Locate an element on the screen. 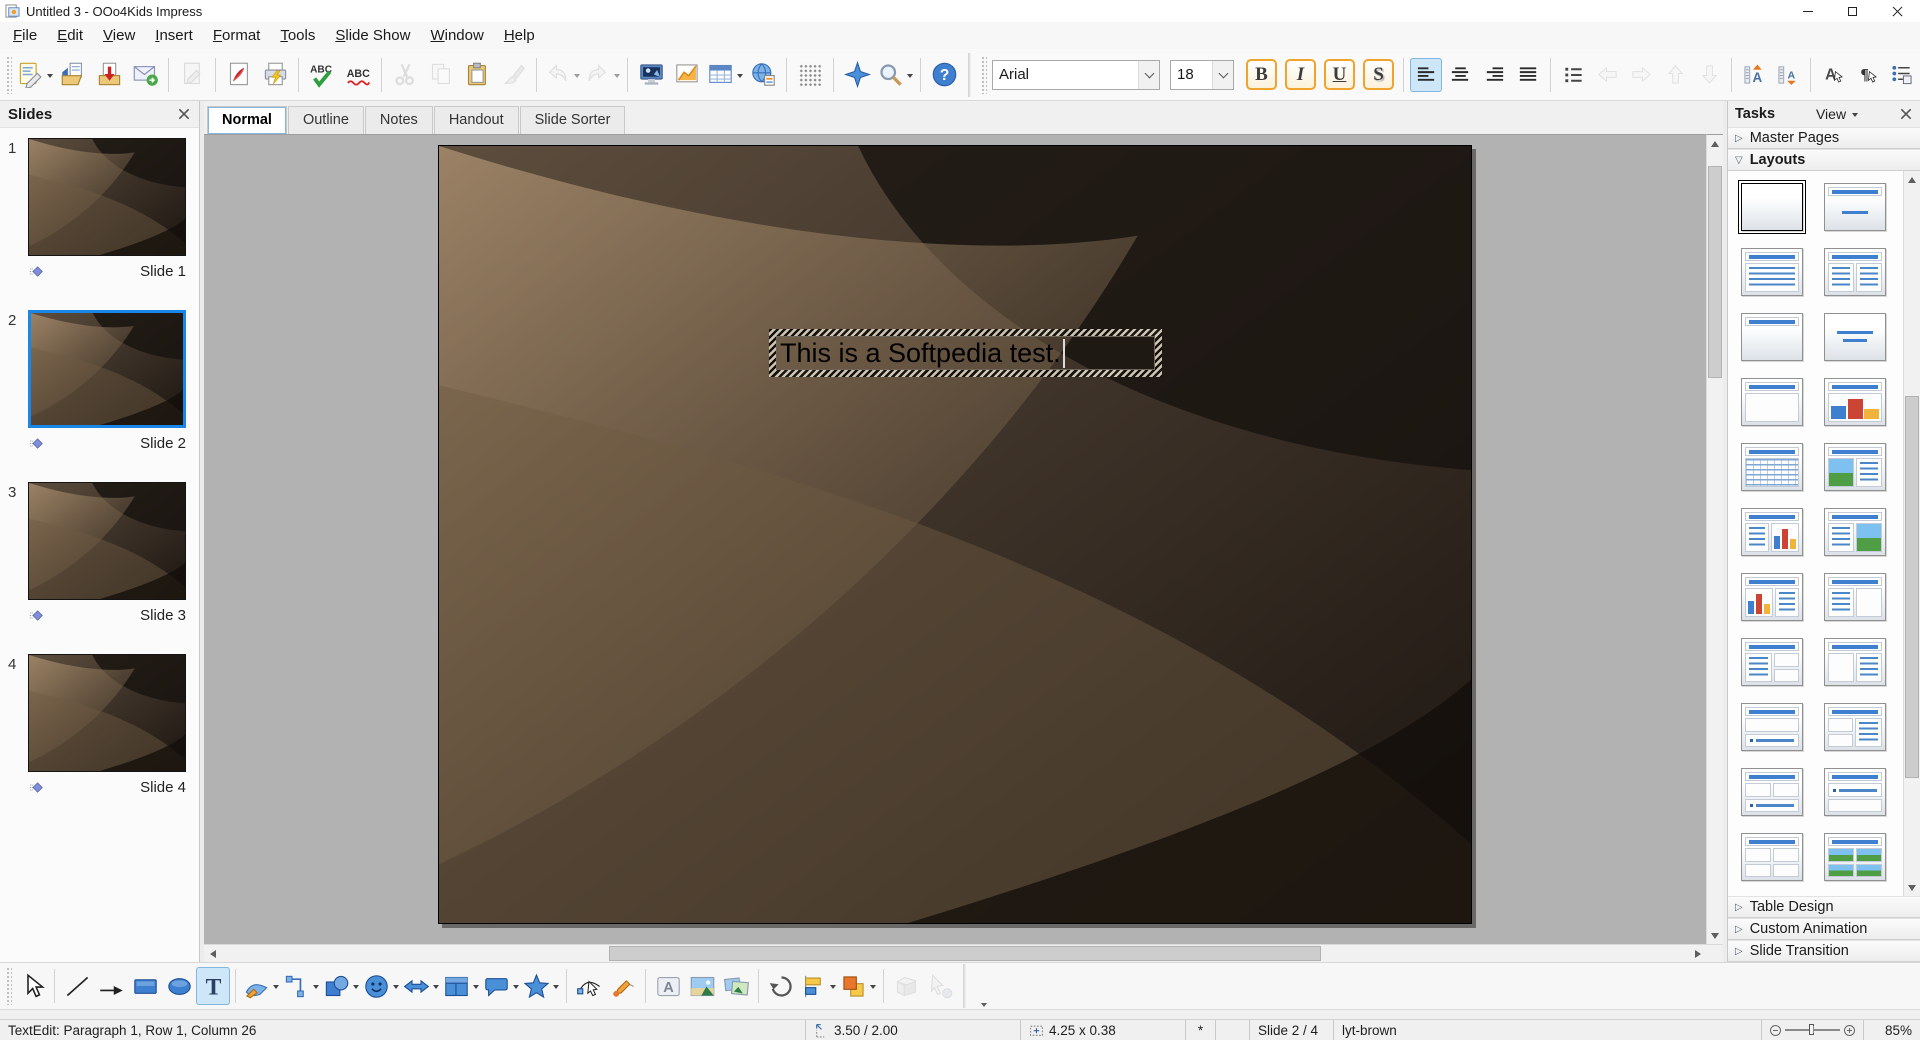 Image resolution: width=1920 pixels, height=1040 pixels. flowchart-button is located at coordinates (461, 986).